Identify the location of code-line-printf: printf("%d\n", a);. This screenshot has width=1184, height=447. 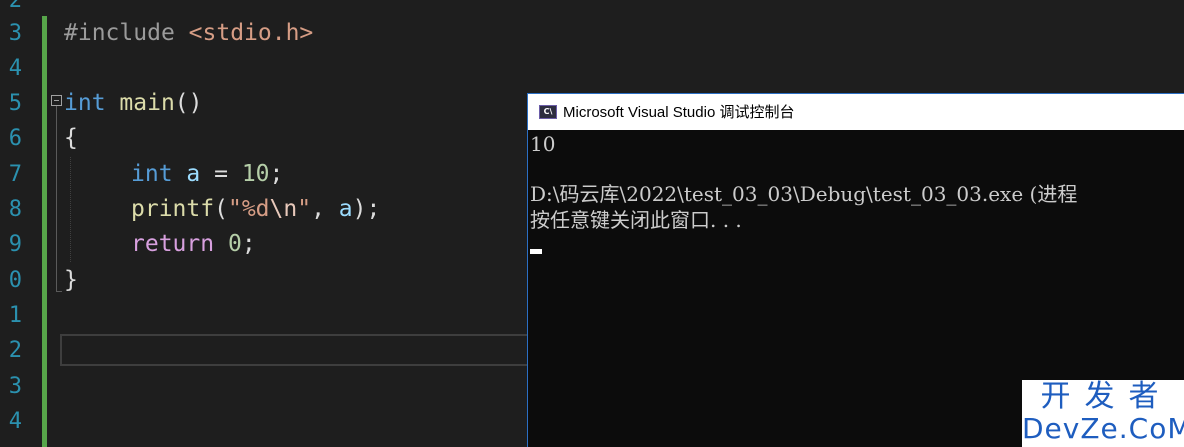
(255, 209).